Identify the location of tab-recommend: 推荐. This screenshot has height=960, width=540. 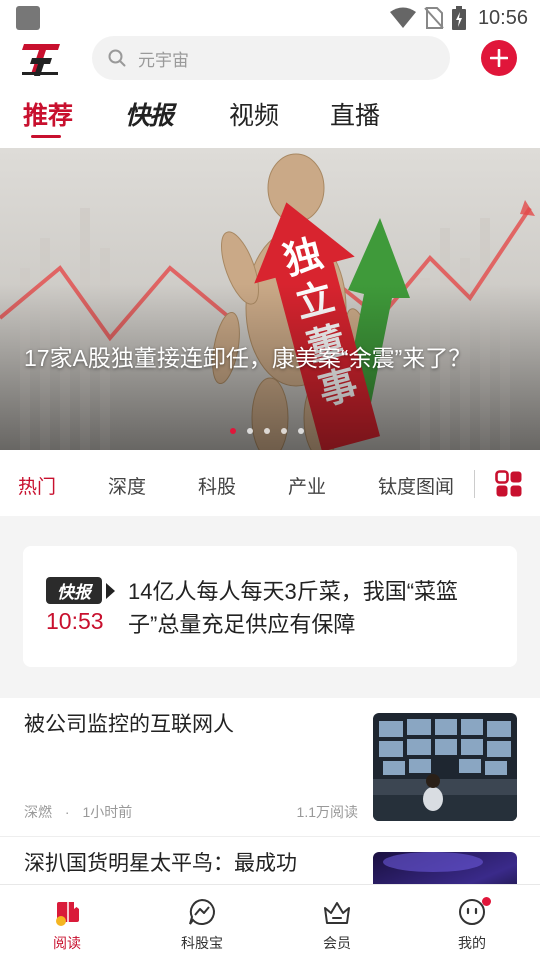
(48, 114).